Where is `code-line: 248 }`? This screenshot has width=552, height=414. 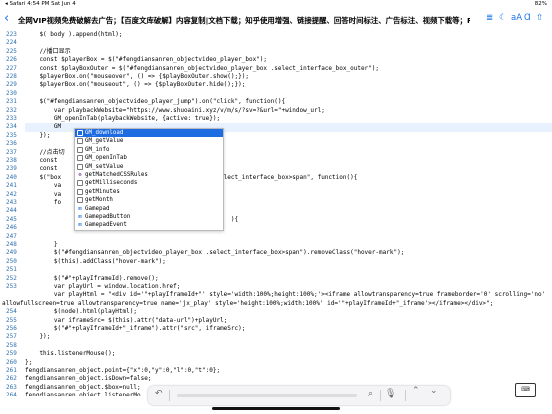 code-line: 248 } is located at coordinates (276, 245).